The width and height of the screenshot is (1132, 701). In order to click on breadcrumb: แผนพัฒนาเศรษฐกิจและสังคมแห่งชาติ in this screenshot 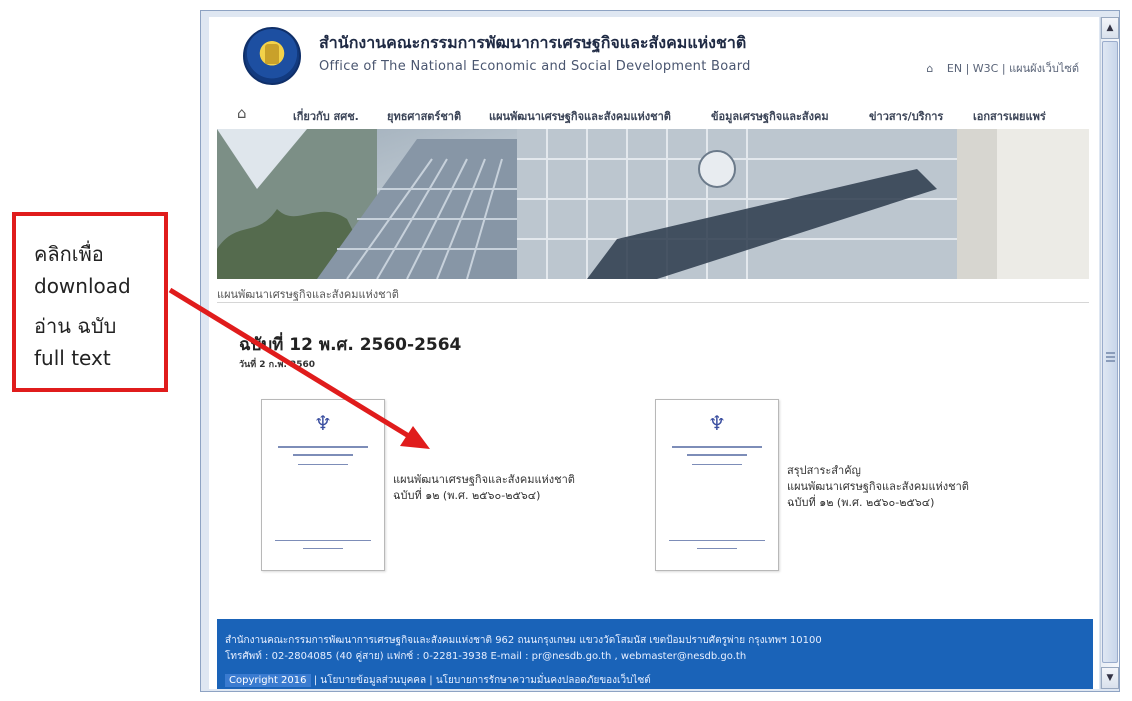, I will do `click(308, 294)`.